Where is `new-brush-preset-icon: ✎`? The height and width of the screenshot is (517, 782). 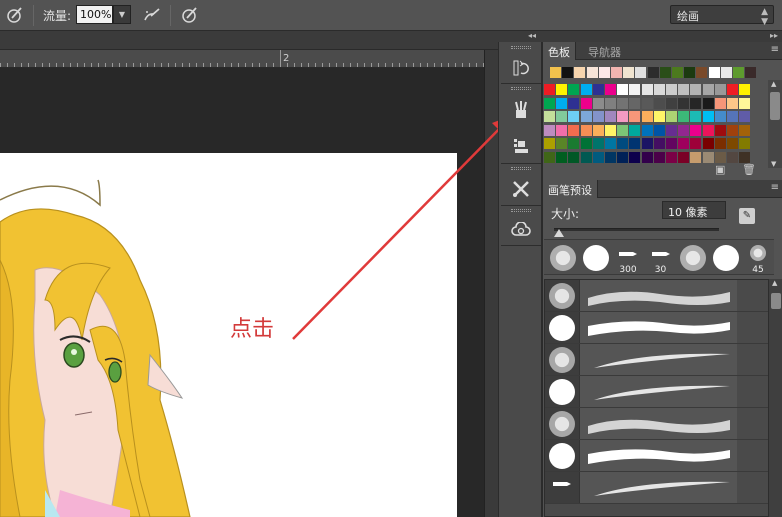 new-brush-preset-icon: ✎ is located at coordinates (747, 216).